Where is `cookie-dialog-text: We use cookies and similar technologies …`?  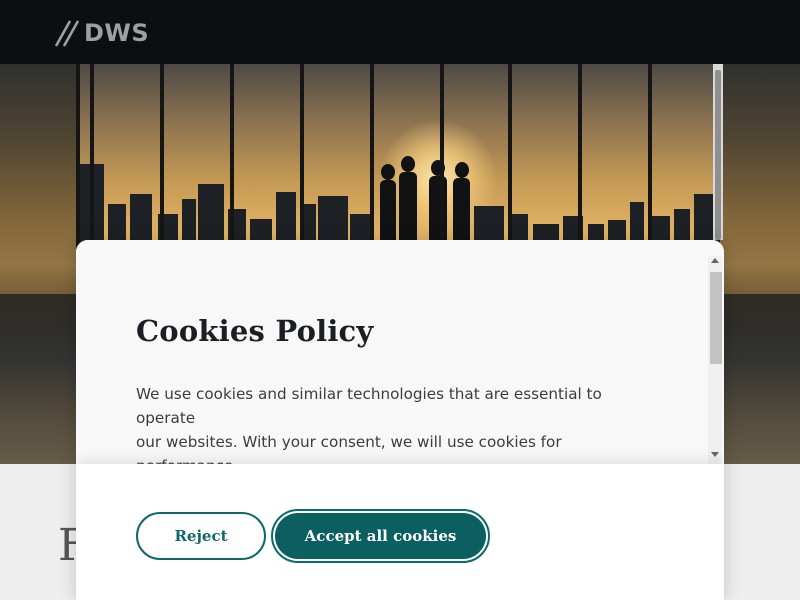
cookie-dialog-text: We use cookies and similar technologies … is located at coordinates (369, 424).